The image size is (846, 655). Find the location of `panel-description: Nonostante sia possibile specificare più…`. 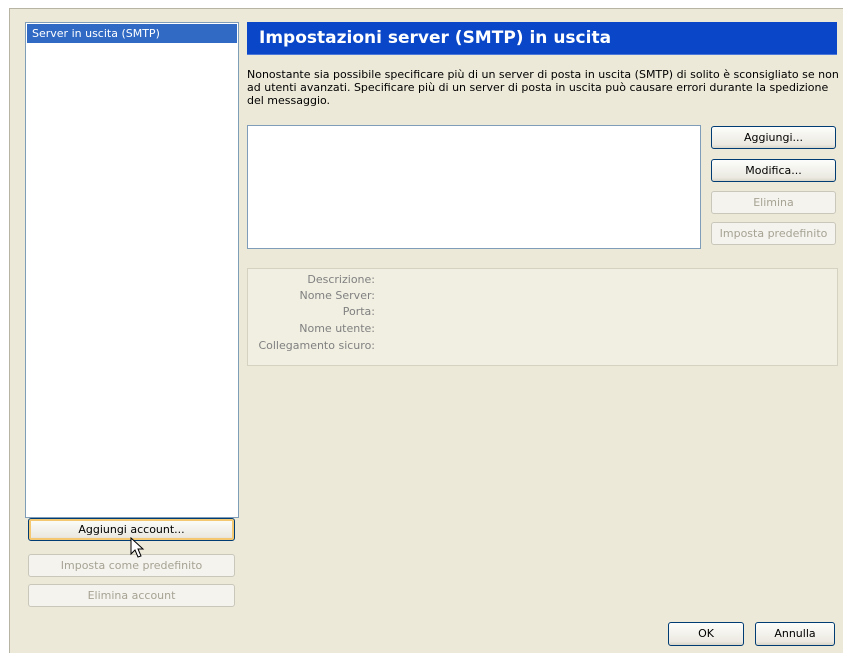

panel-description: Nonostante sia possibile specificare più… is located at coordinates (543, 87).